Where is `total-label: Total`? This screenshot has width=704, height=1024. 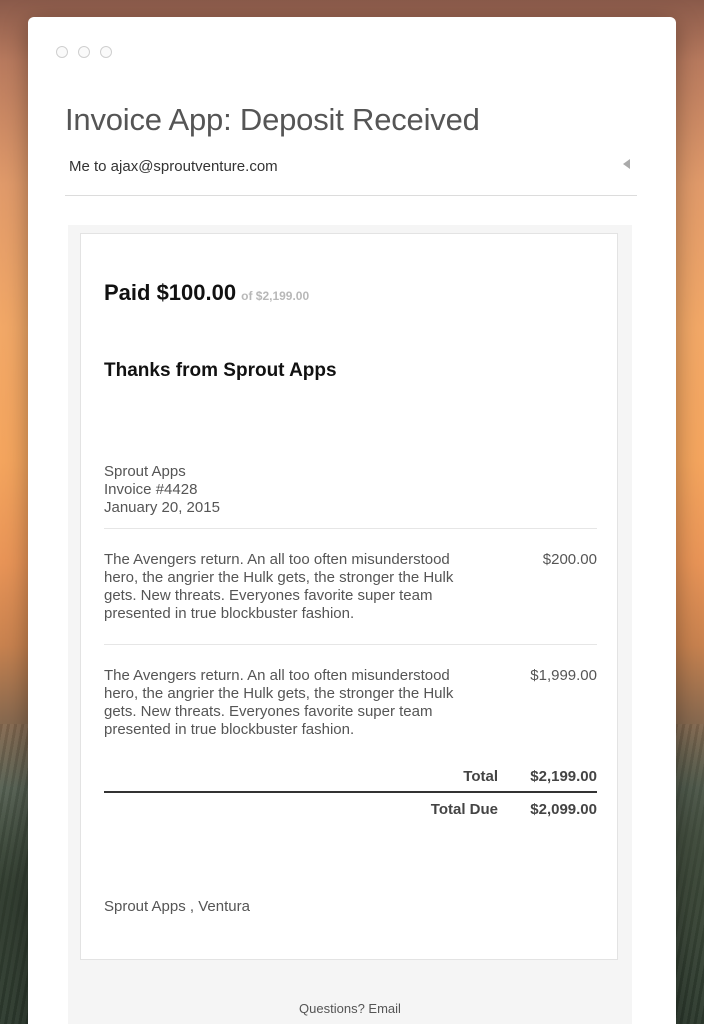 total-label: Total is located at coordinates (480, 776).